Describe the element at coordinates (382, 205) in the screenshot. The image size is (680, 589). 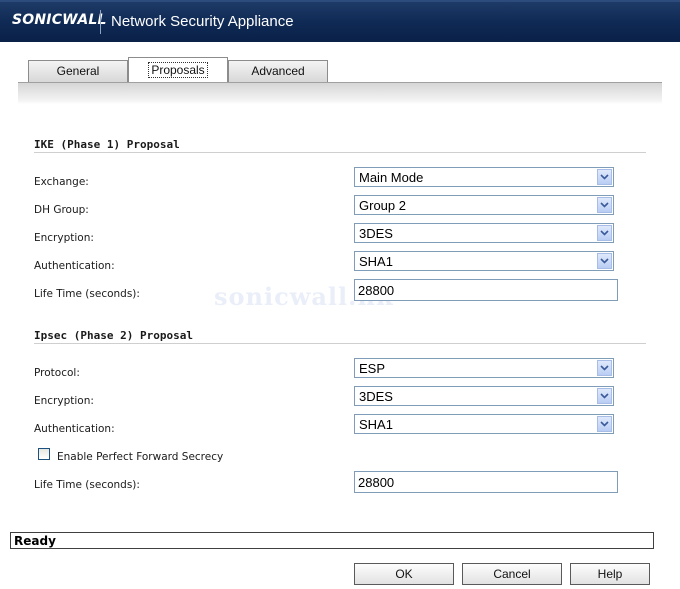
I see `ike-dh-group-value: Group 2` at that location.